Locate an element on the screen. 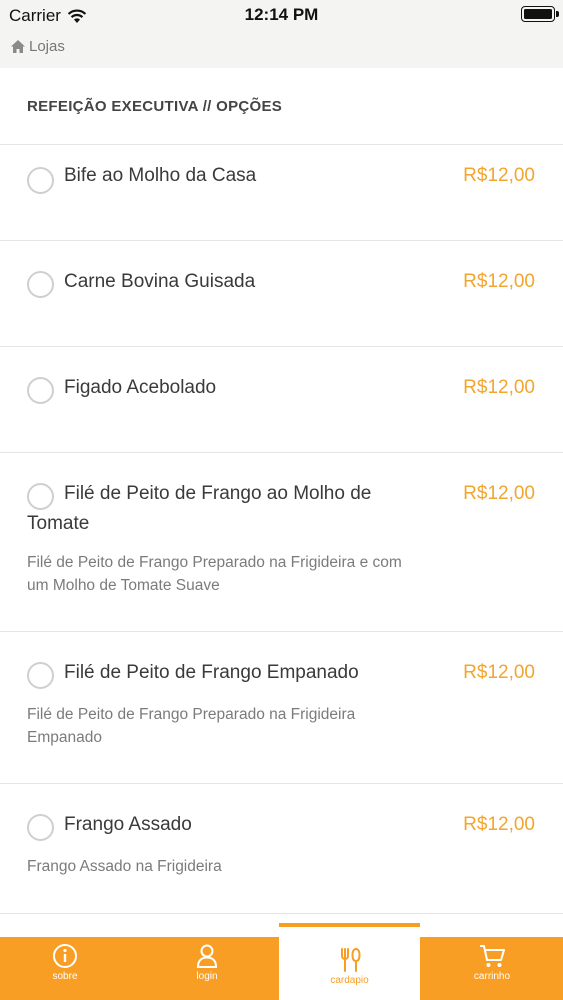 Image resolution: width=563 pixels, height=1000 pixels. option-item: Bife ao Molho da Casa R$12,00 is located at coordinates (281, 193).